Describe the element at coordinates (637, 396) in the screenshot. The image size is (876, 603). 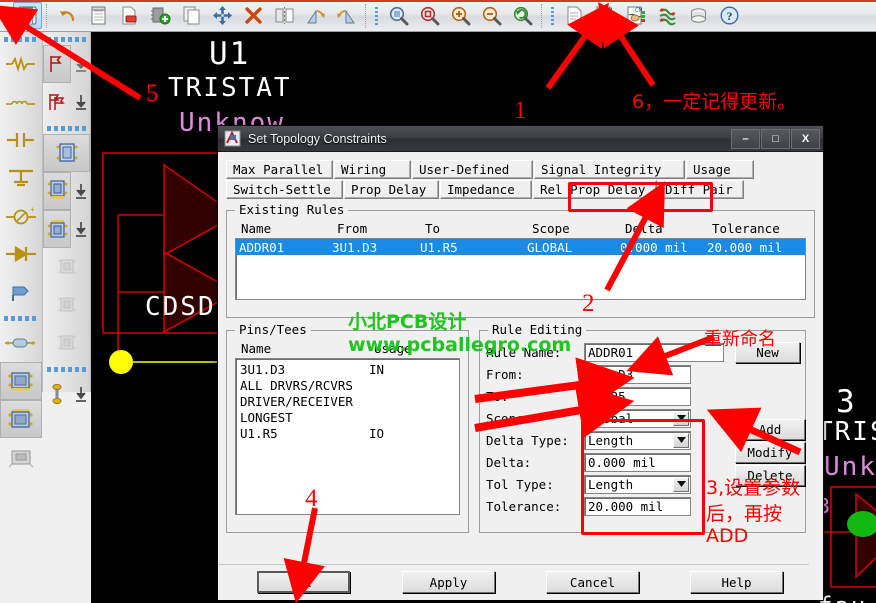
I see `to-input: U1.R5` at that location.